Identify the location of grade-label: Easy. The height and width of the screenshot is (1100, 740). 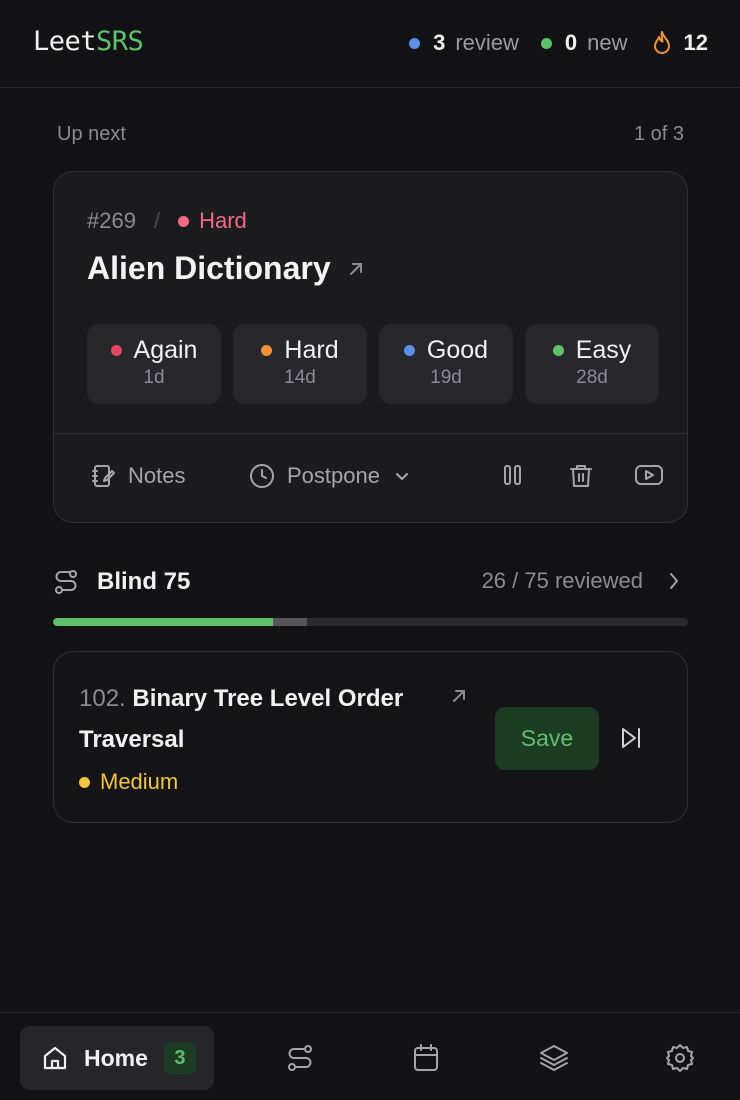
(603, 350).